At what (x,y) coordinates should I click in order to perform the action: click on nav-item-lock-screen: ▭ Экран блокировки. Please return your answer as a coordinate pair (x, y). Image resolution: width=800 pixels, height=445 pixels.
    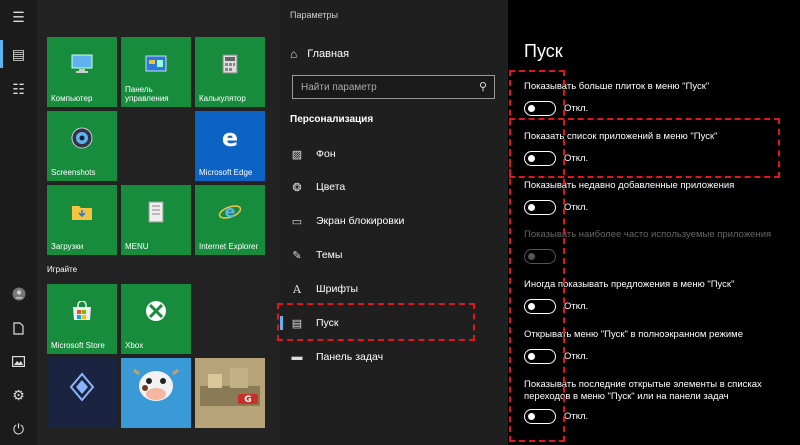
    Looking at the image, I should click on (347, 221).